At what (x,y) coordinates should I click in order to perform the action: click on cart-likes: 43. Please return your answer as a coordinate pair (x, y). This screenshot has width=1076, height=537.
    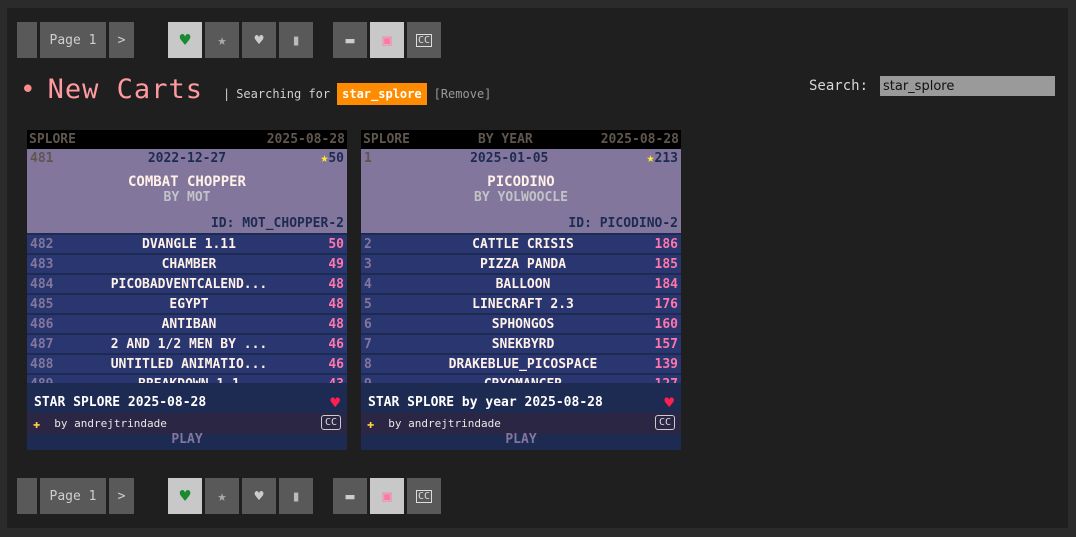
    Looking at the image, I should click on (321, 380).